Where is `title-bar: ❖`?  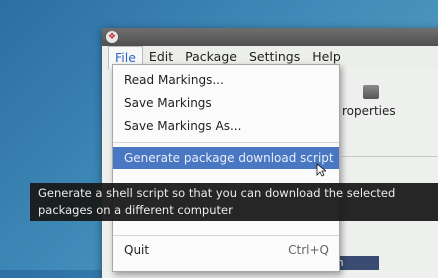 title-bar: ❖ is located at coordinates (270, 37).